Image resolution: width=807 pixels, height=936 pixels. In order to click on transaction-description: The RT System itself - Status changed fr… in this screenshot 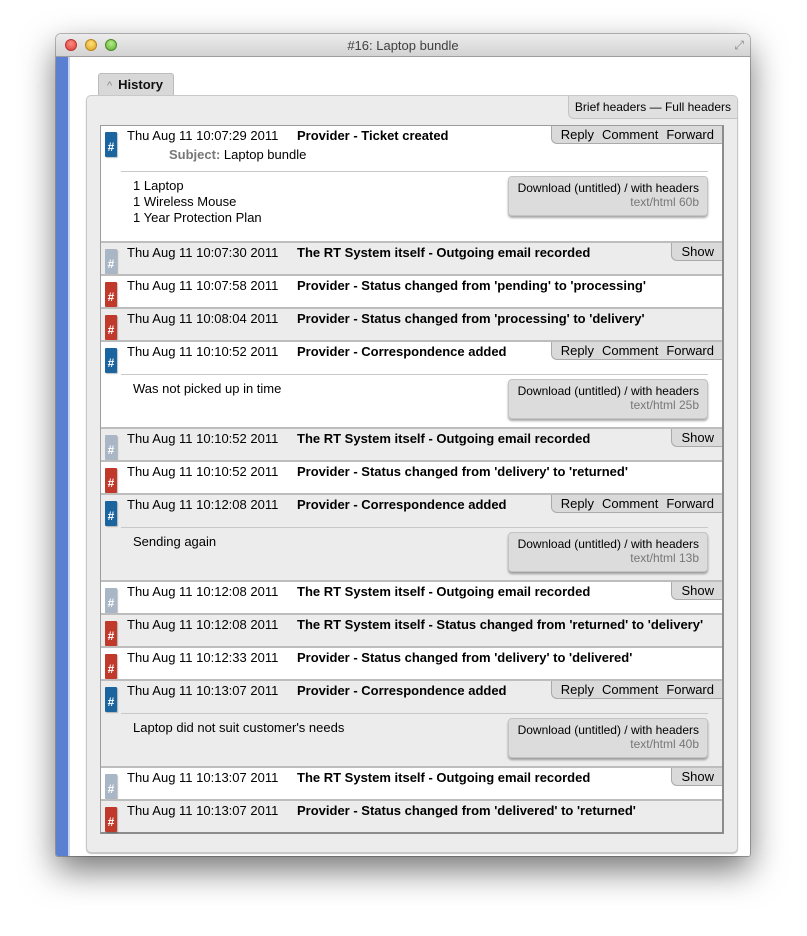, I will do `click(500, 624)`.